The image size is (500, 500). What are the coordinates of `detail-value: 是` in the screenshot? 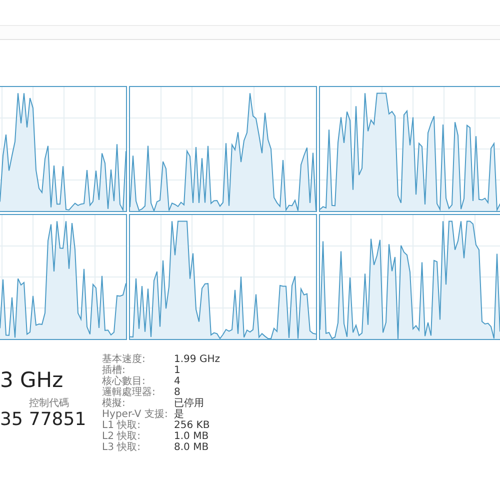 It's located at (179, 414).